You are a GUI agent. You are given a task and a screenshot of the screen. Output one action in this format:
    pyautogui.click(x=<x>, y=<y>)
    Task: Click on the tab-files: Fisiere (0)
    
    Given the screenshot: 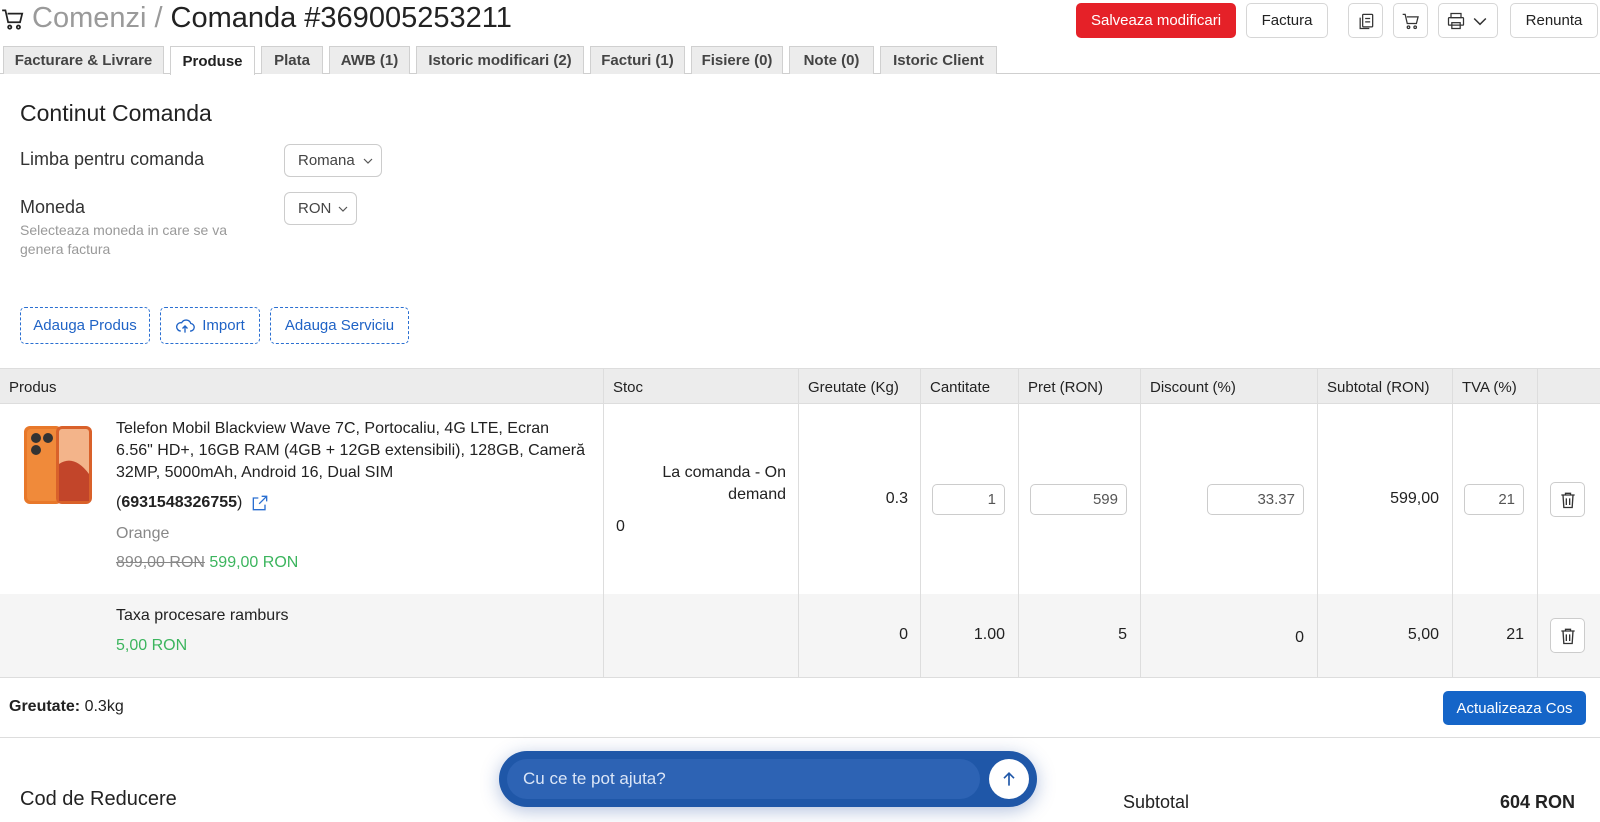 What is the action you would take?
    pyautogui.click(x=737, y=60)
    